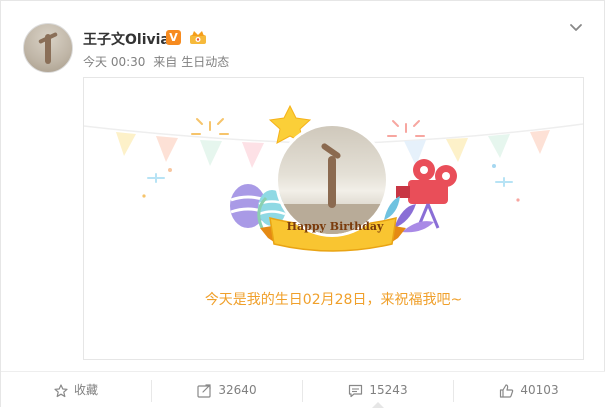 The image size is (605, 409). I want to click on action-bar: 收藏 32640 15243 40103, so click(303, 390).